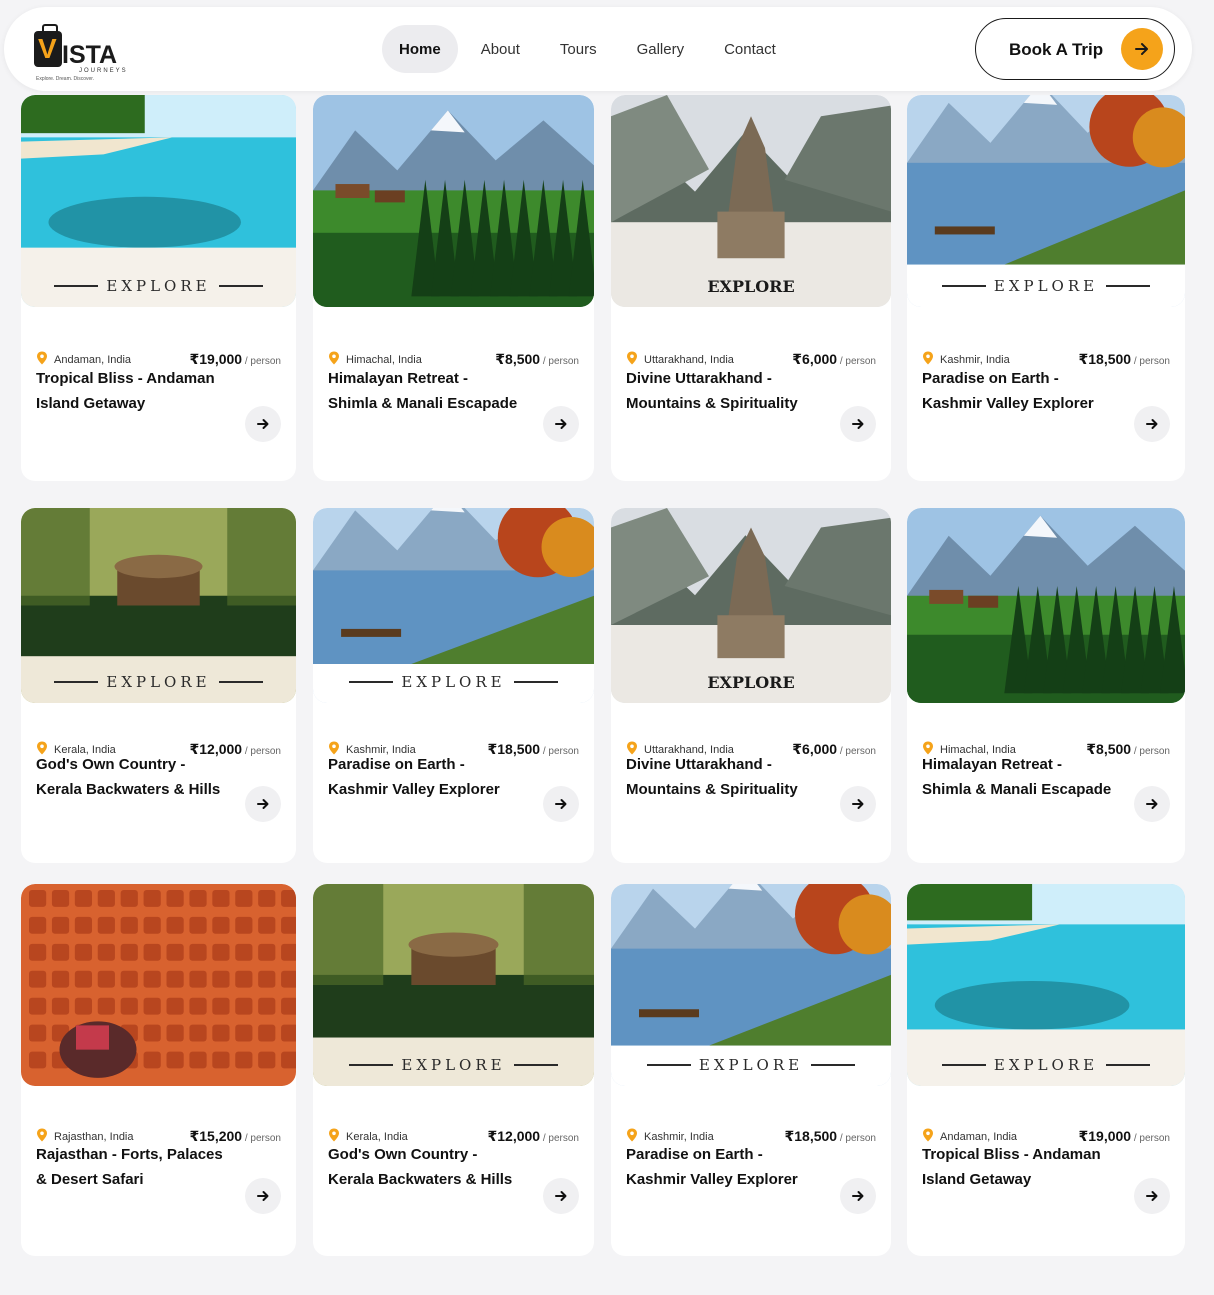 This screenshot has width=1214, height=1295. Describe the element at coordinates (1056, 49) in the screenshot. I see `book-a-trip-label: Book A Trip` at that location.